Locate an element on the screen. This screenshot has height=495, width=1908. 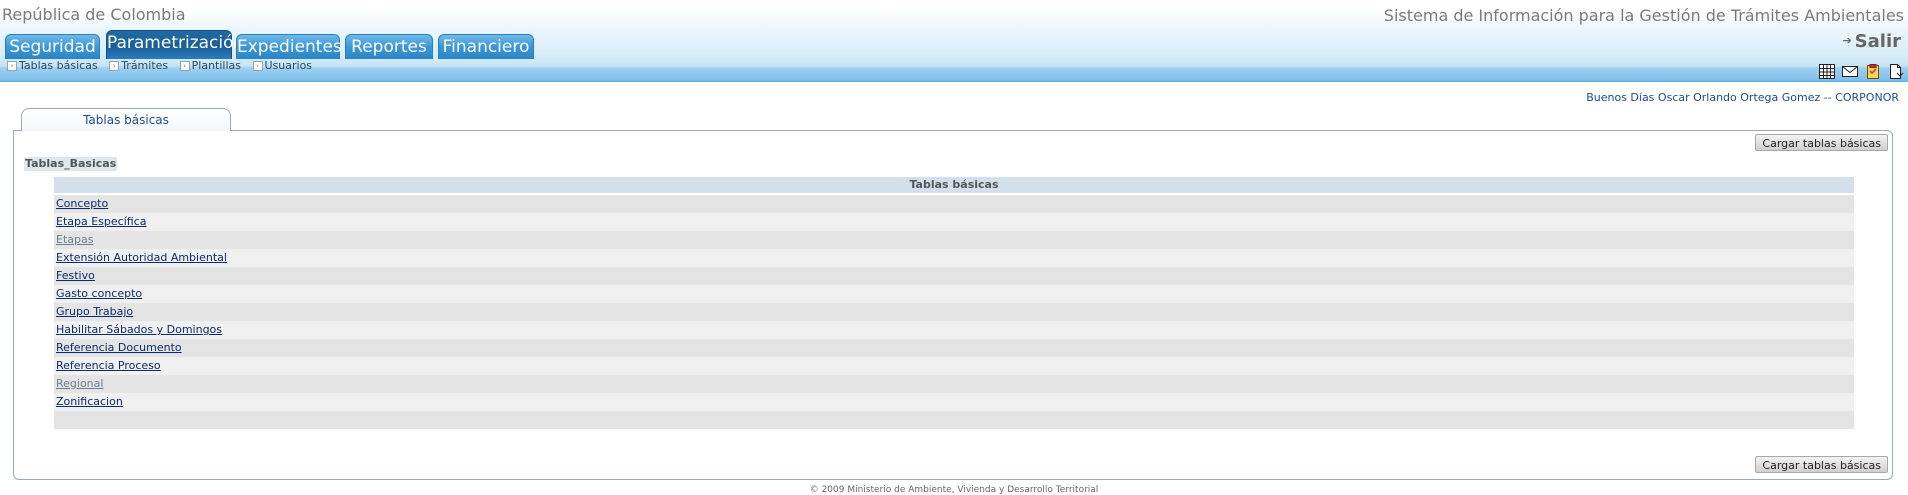
table-link-etapas: Etapas is located at coordinates (74, 239).